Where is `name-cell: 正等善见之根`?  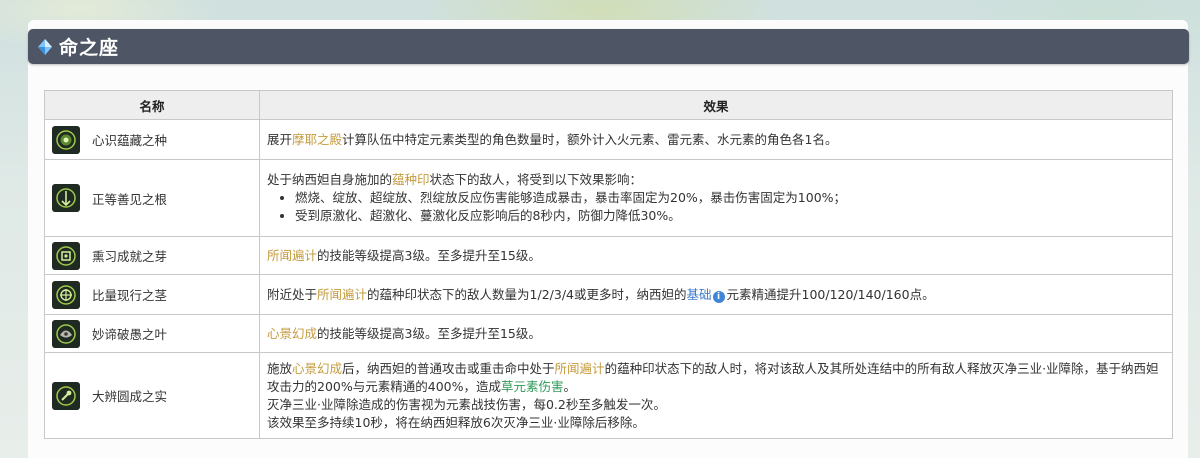 name-cell: 正等善见之根 is located at coordinates (152, 198).